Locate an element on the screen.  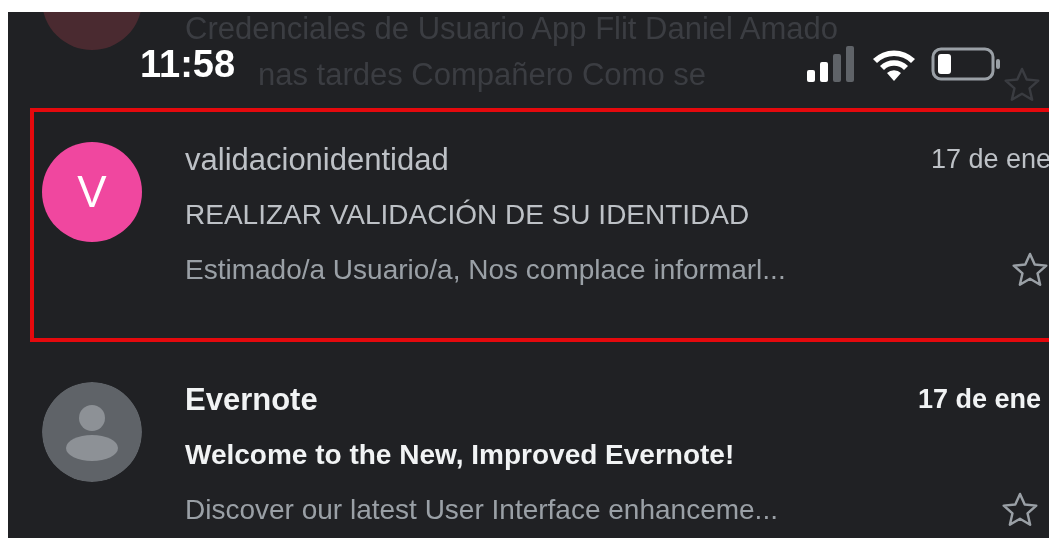
battery-icon is located at coordinates (966, 64).